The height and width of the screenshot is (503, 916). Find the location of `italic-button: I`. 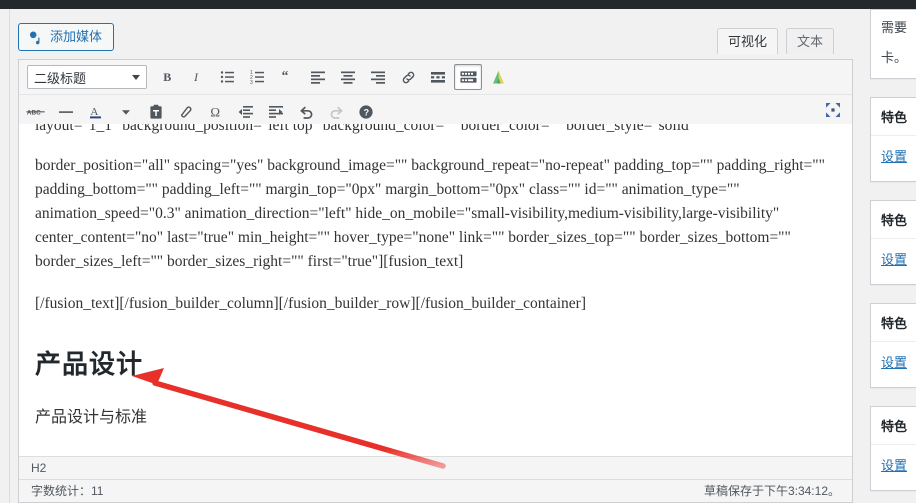

italic-button: I is located at coordinates (198, 77).